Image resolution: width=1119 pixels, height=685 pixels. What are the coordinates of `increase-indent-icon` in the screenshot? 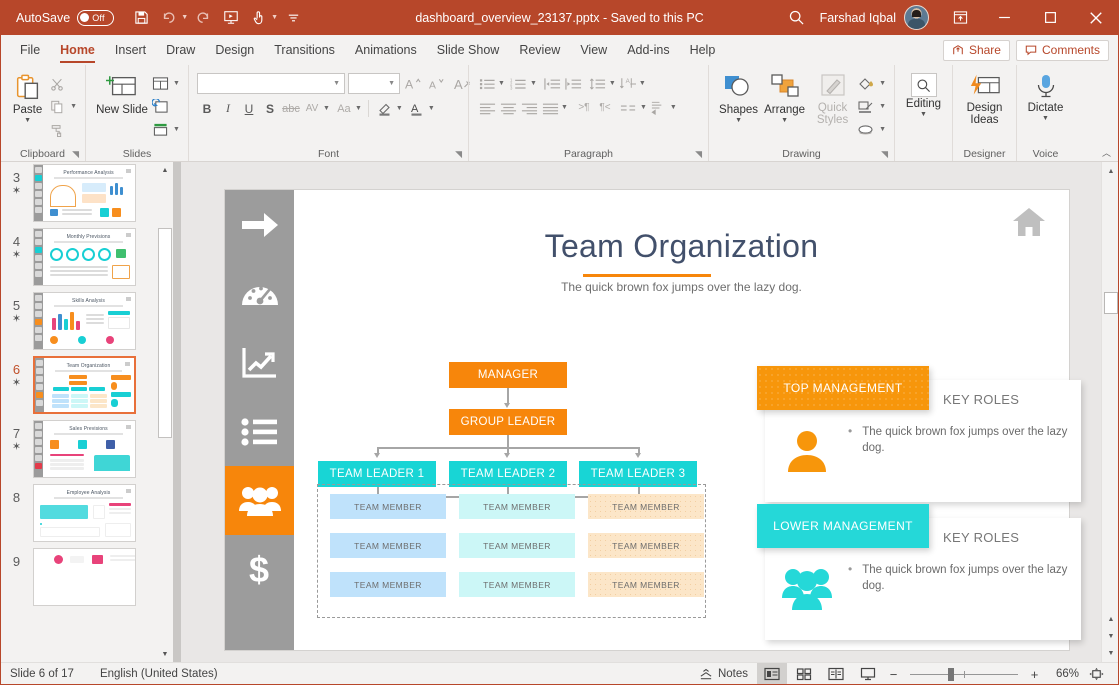 It's located at (574, 83).